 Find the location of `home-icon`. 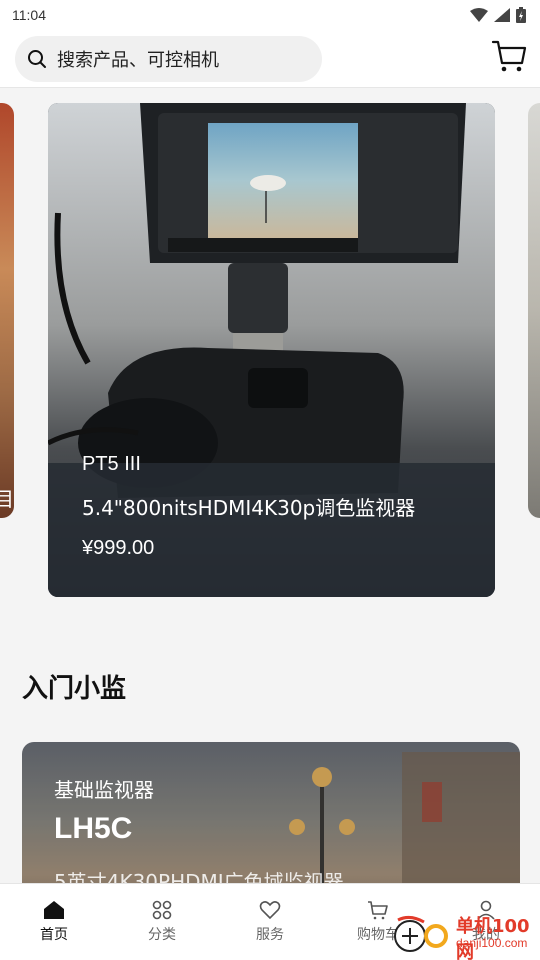

home-icon is located at coordinates (54, 910).